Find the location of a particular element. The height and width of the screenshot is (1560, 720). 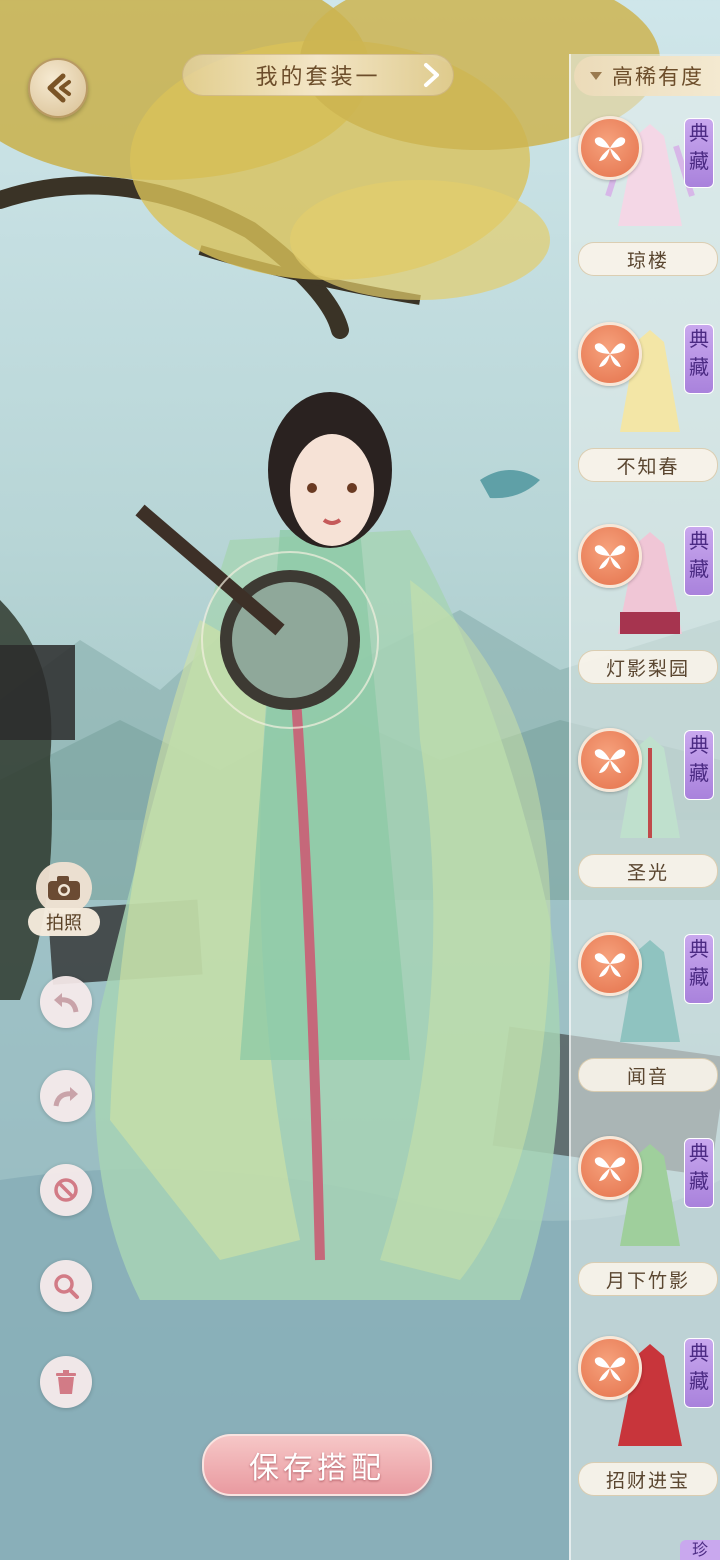

next-chevron-icon is located at coordinates (432, 75).